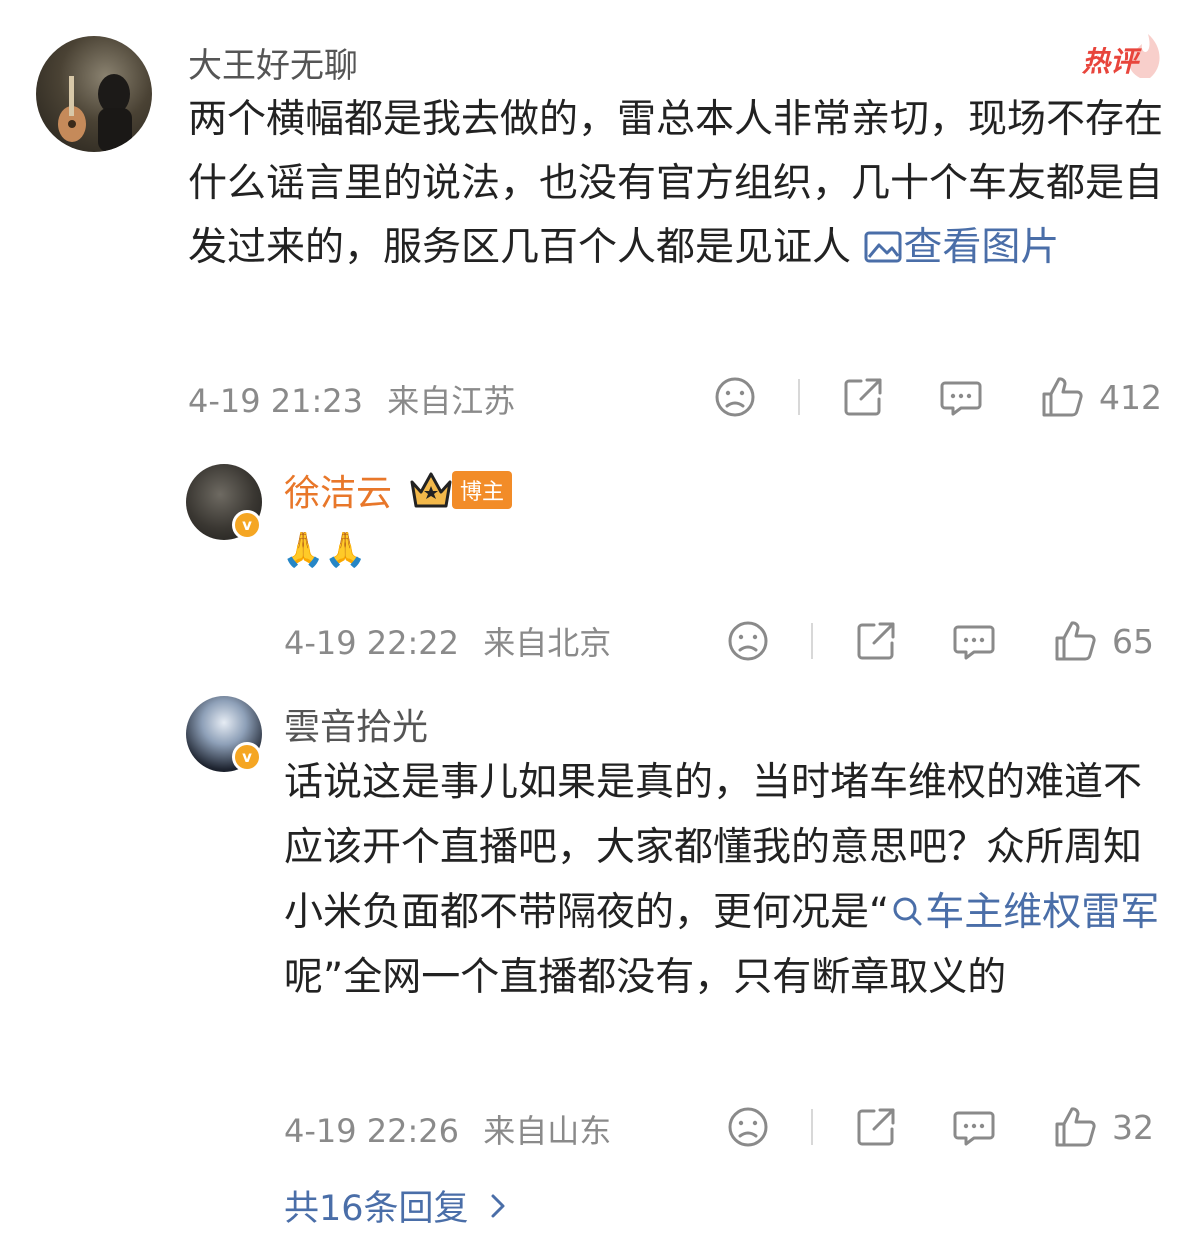  Describe the element at coordinates (1130, 397) in the screenshot. I see `like-count: 412` at that location.